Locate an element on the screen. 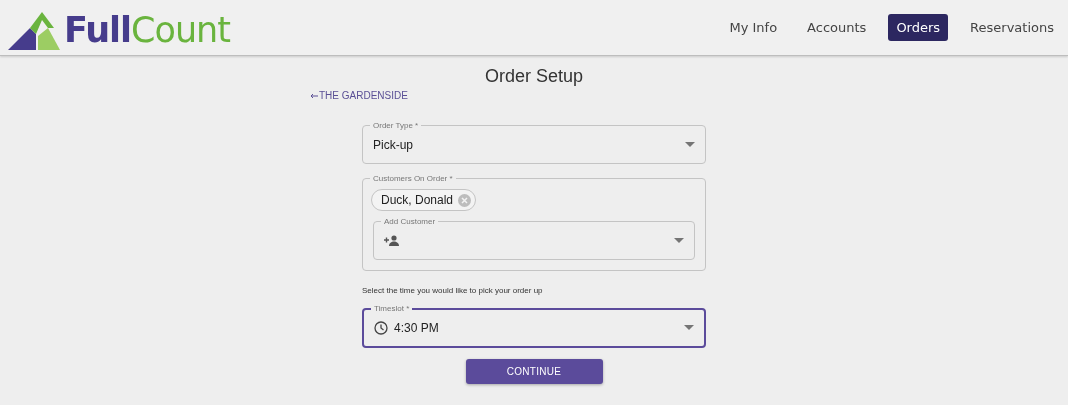 Image resolution: width=1068 pixels, height=405 pixels. remove-icon is located at coordinates (465, 200).